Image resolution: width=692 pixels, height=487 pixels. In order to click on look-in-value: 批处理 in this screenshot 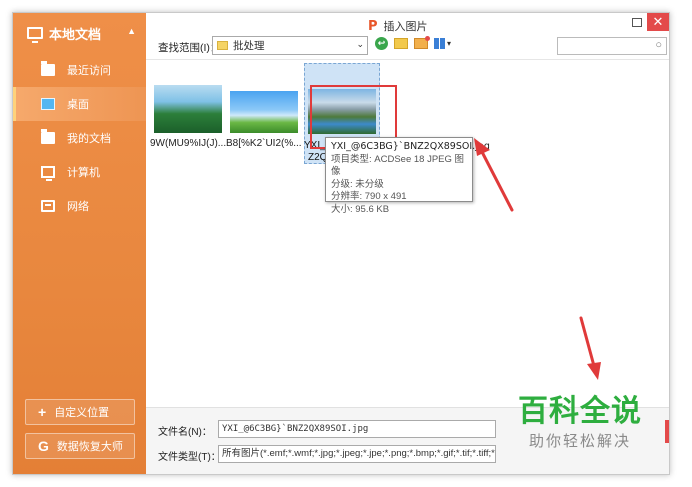, I will do `click(249, 46)`.